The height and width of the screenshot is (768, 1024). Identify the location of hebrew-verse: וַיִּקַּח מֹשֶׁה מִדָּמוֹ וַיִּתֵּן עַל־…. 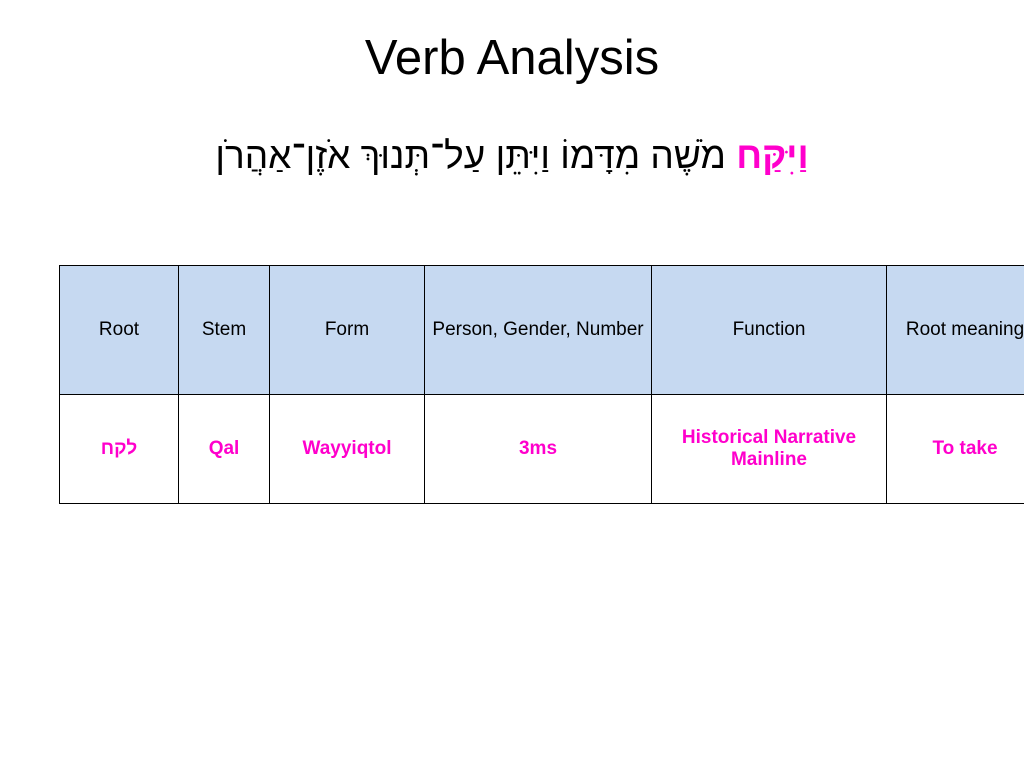
(512, 156).